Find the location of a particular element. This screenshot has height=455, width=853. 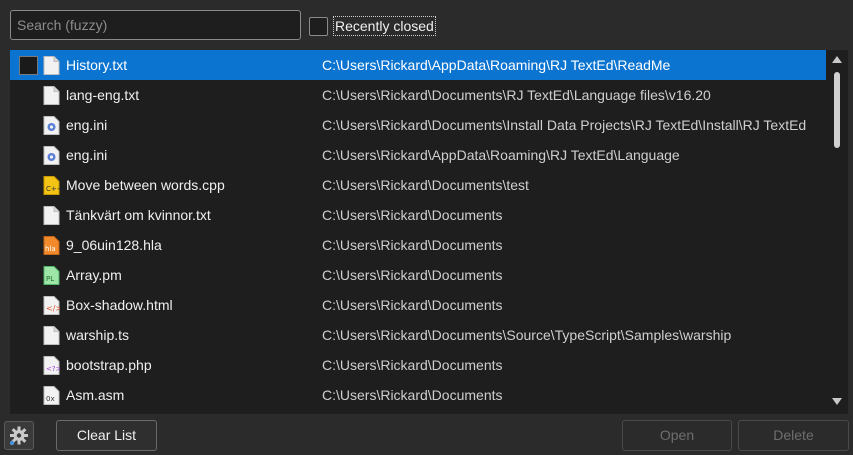

row-checkbox is located at coordinates (28, 65).